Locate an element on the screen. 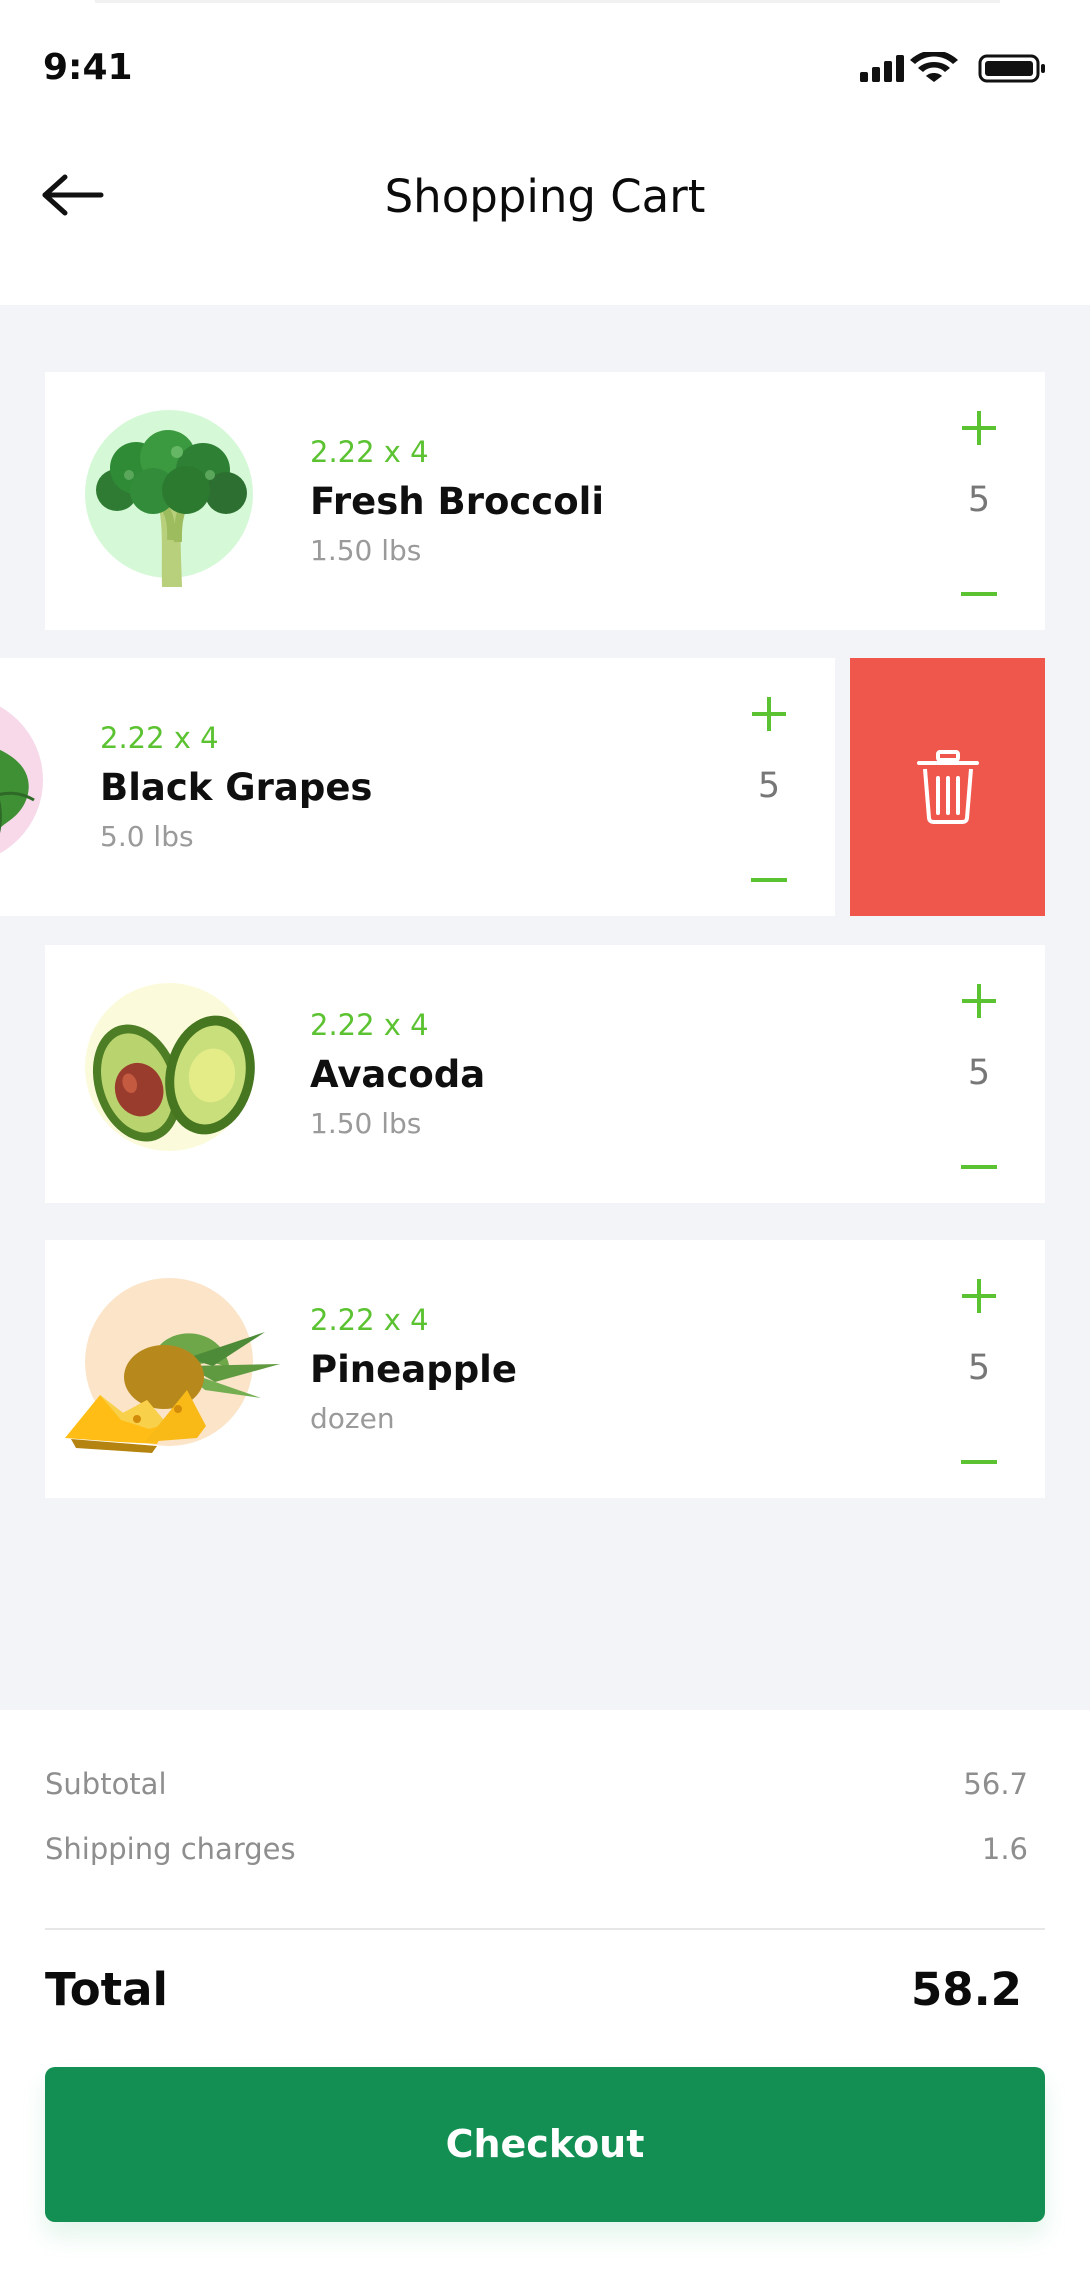  checkout-button: Checkout is located at coordinates (545, 2144).